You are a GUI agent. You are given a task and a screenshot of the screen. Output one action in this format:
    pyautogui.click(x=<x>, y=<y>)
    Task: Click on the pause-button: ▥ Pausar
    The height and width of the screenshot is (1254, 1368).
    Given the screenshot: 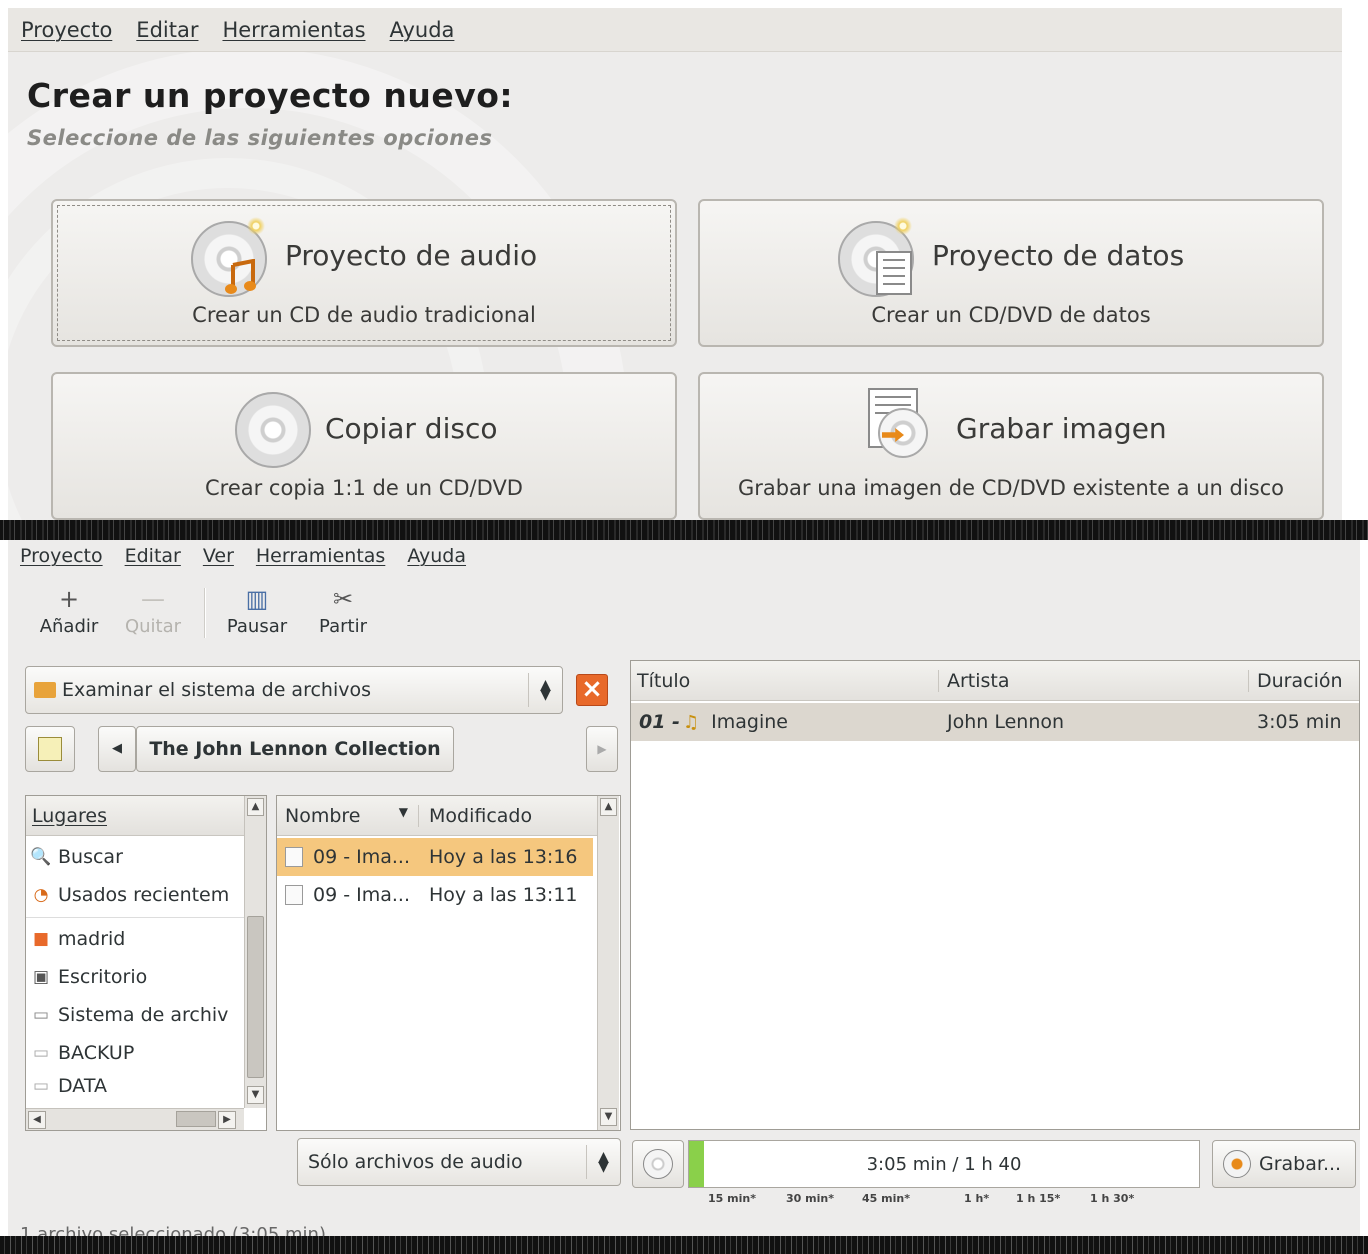 What is the action you would take?
    pyautogui.click(x=257, y=610)
    